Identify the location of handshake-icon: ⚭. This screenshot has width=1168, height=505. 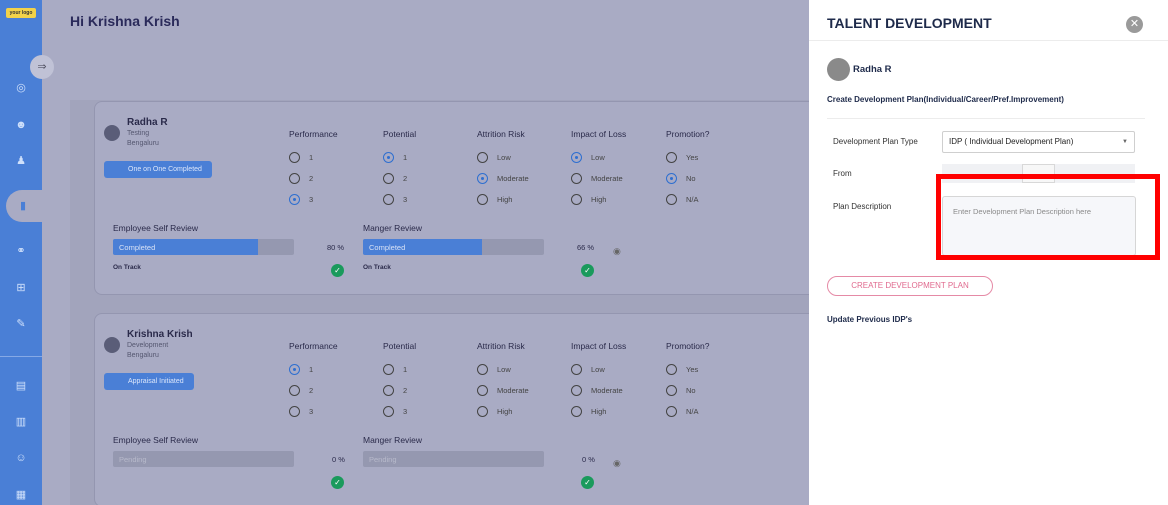
(21, 251).